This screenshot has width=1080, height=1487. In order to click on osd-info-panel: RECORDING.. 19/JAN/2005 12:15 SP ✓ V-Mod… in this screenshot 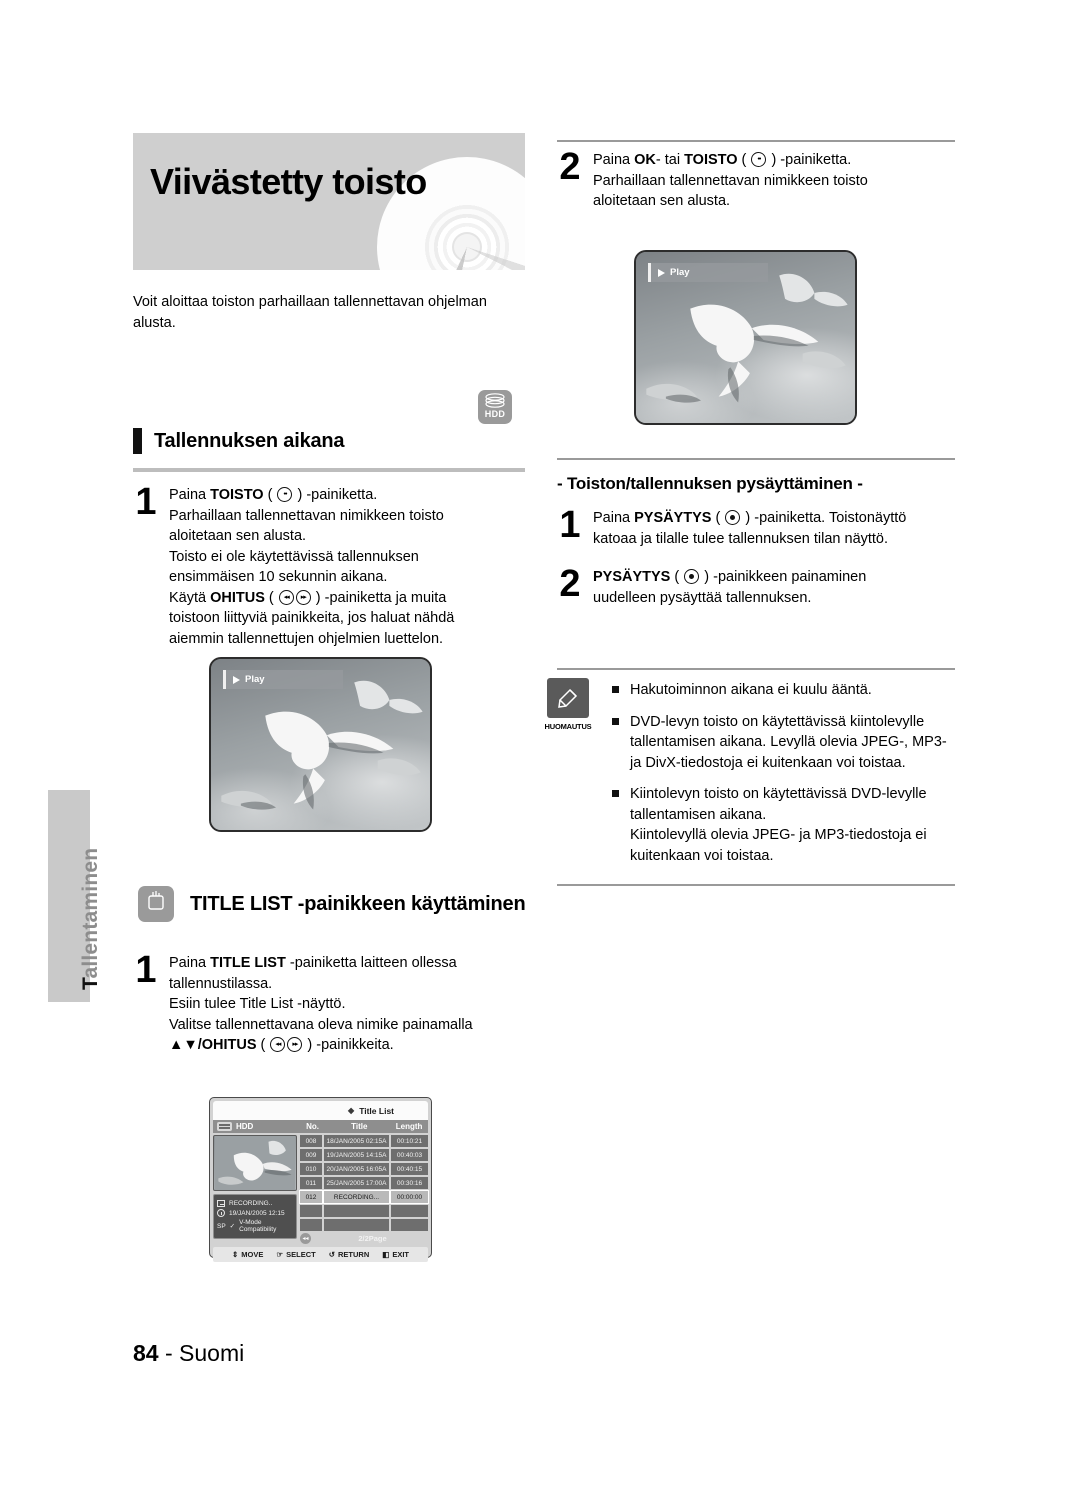, I will do `click(255, 1216)`.